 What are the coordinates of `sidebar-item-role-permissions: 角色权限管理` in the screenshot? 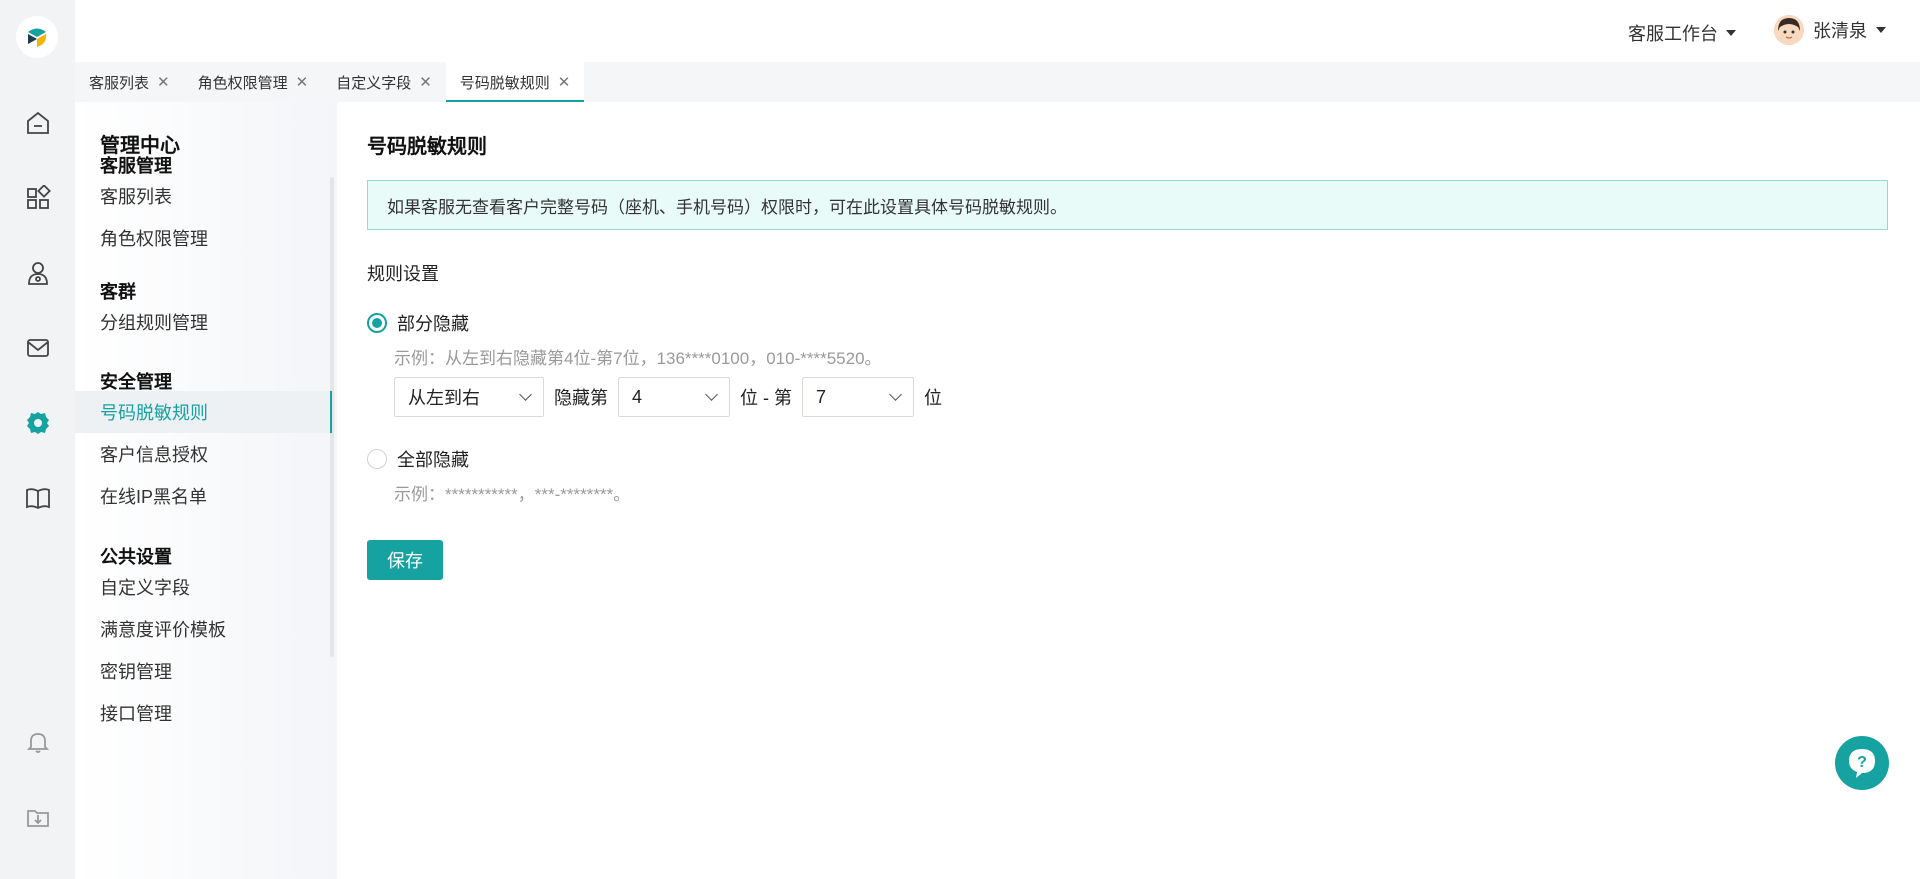 It's located at (203, 238).